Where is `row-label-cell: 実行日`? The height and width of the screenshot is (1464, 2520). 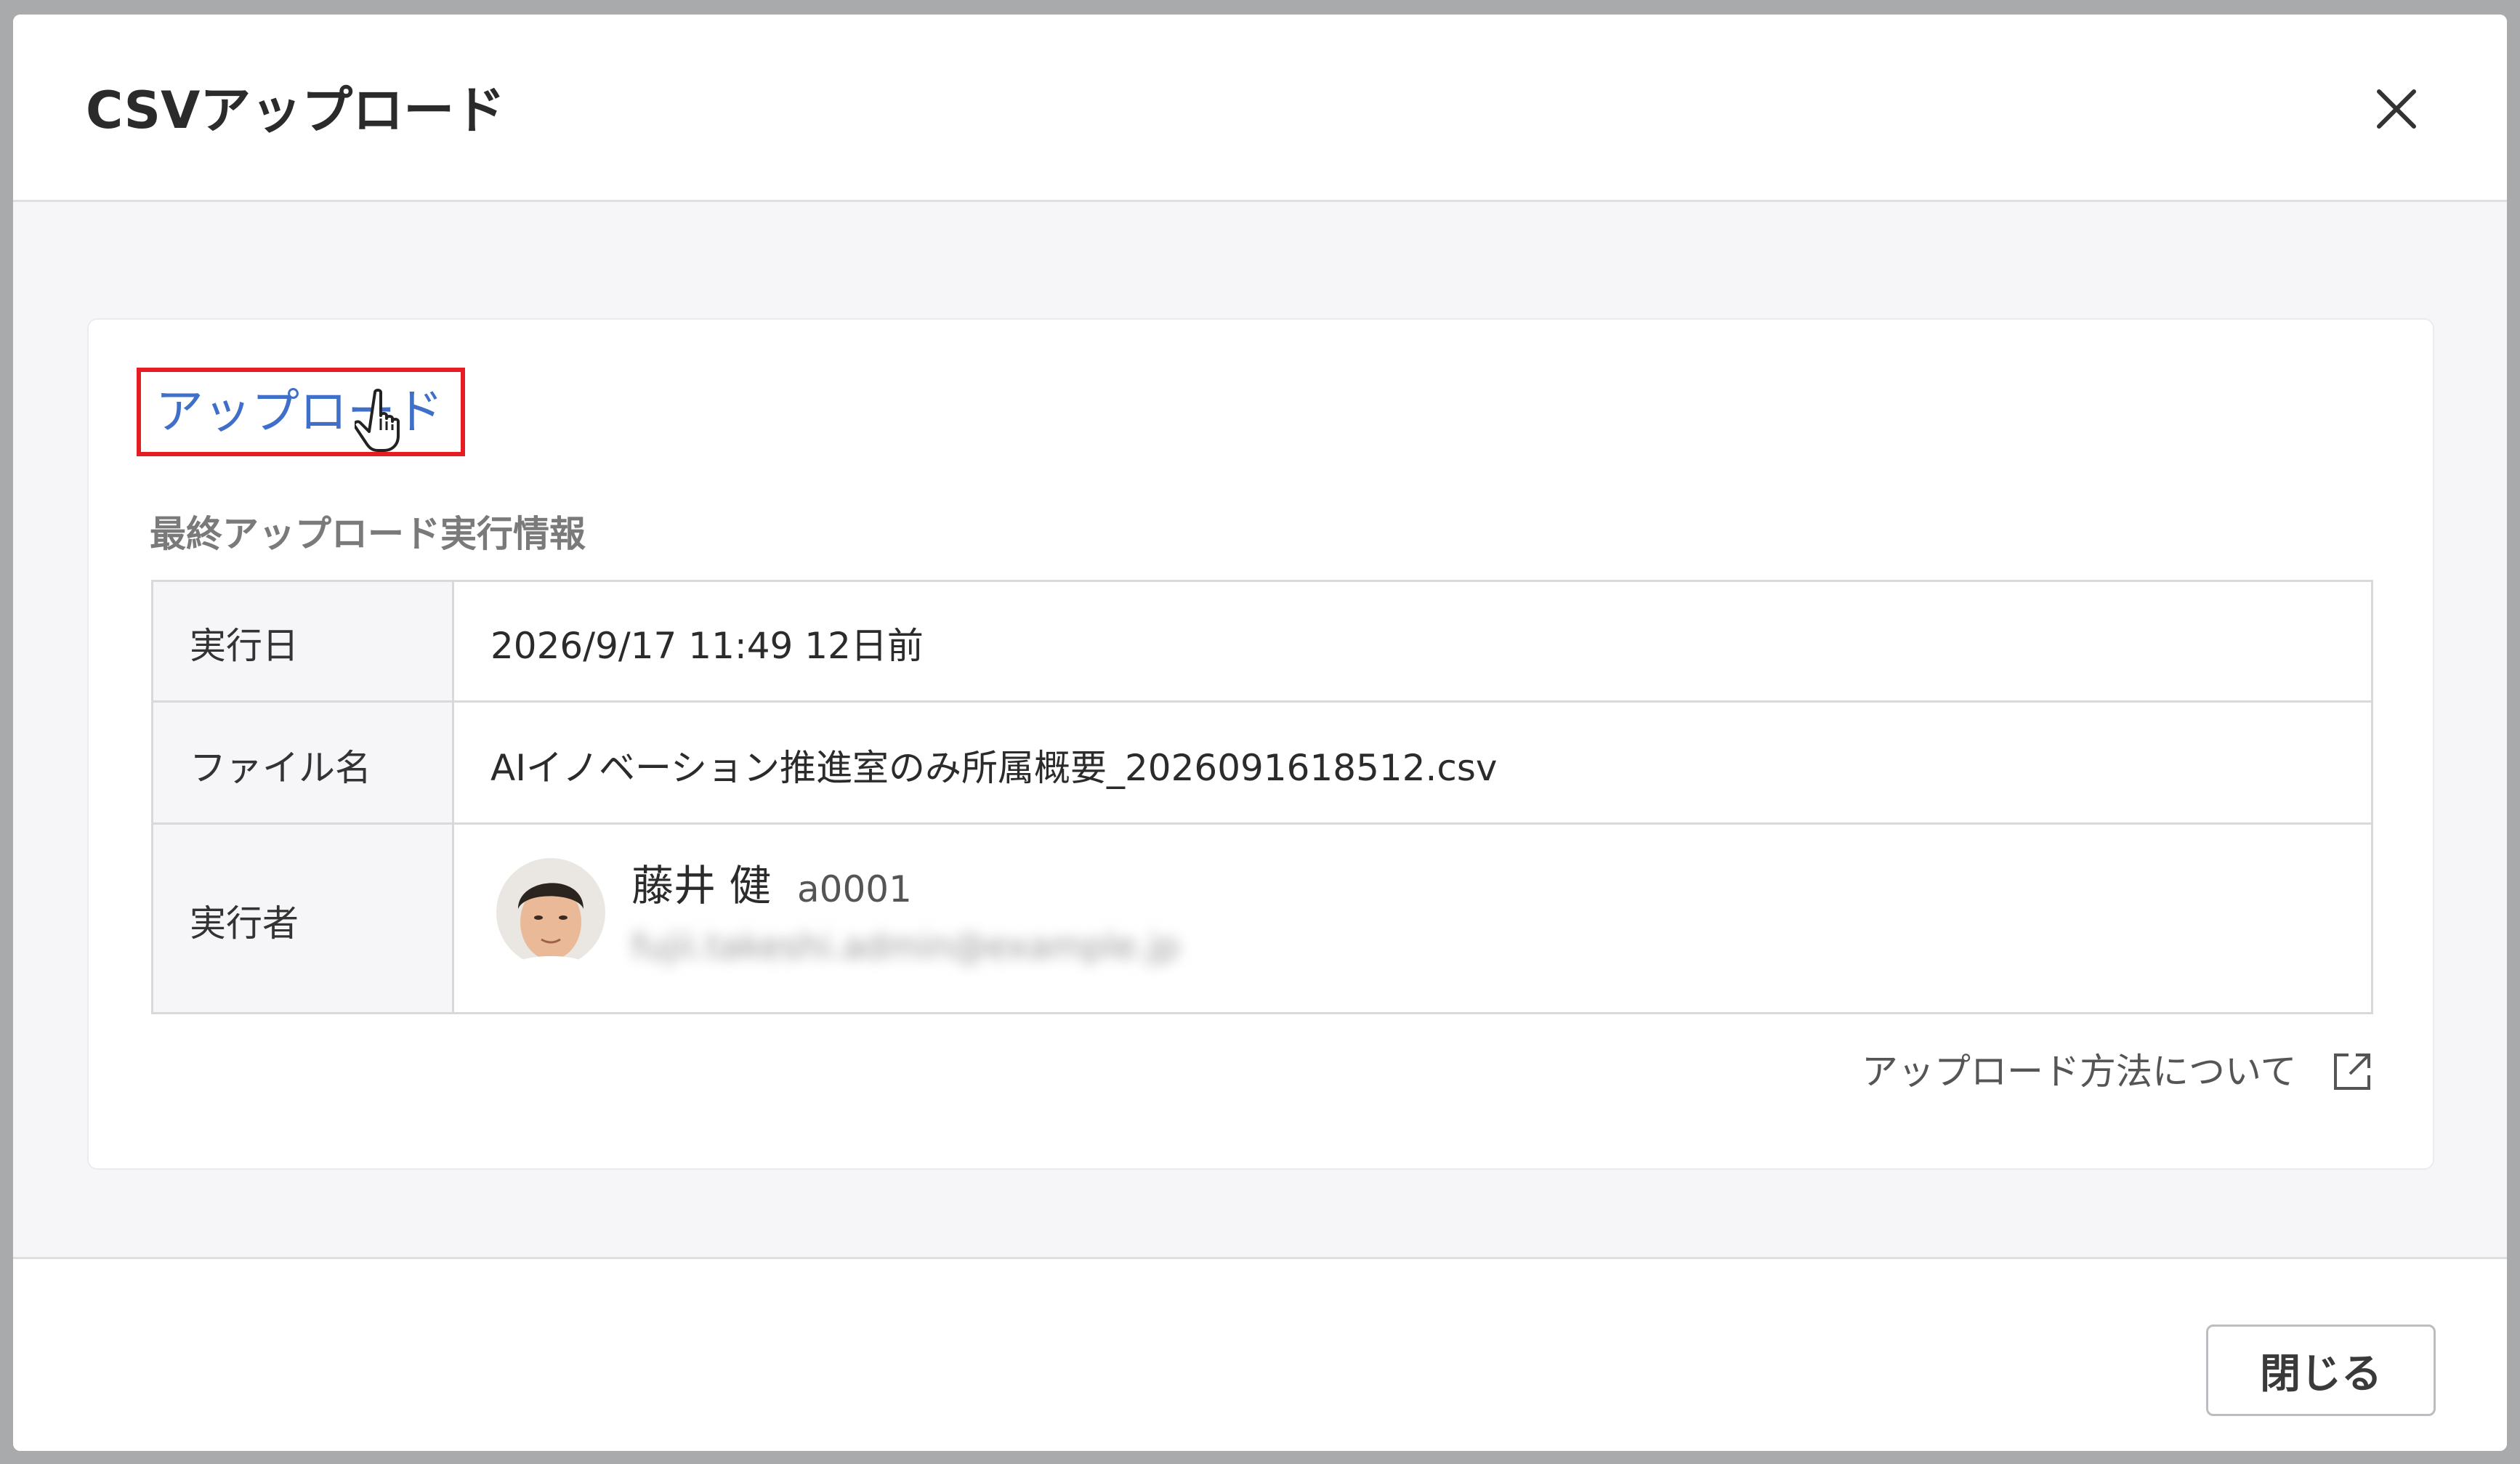
row-label-cell: 実行日 is located at coordinates (303, 641).